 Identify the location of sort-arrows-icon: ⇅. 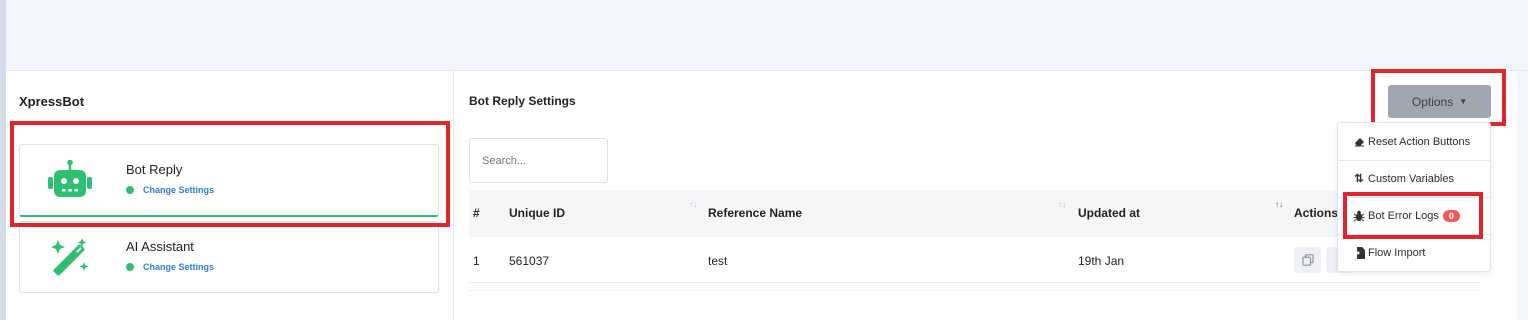
(1359, 179).